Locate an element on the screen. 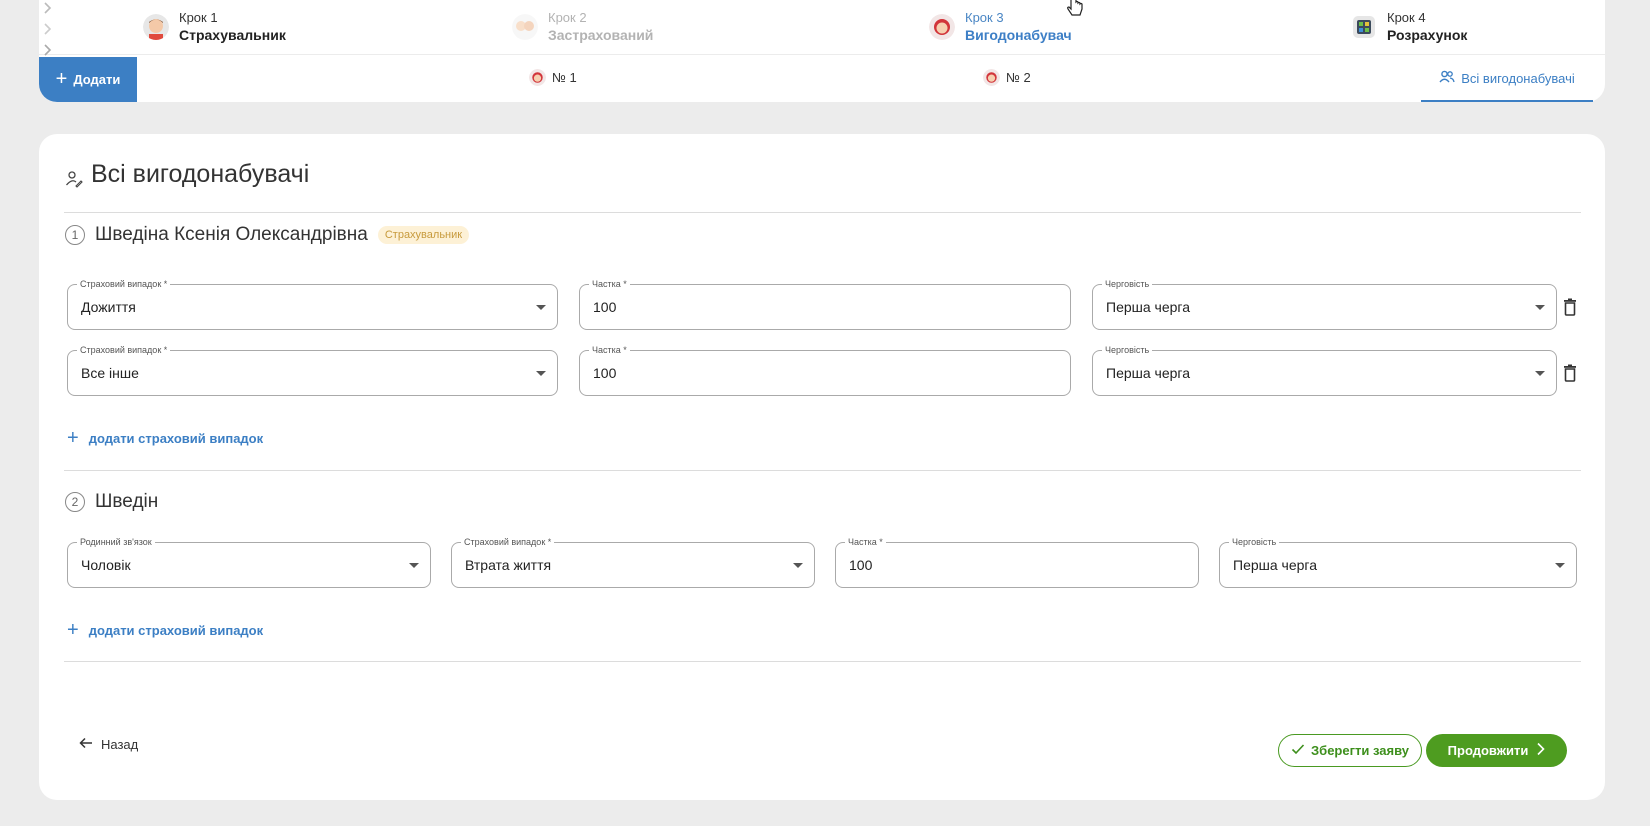 This screenshot has height=826, width=1650. continue-label: Продовжити is located at coordinates (1488, 750).